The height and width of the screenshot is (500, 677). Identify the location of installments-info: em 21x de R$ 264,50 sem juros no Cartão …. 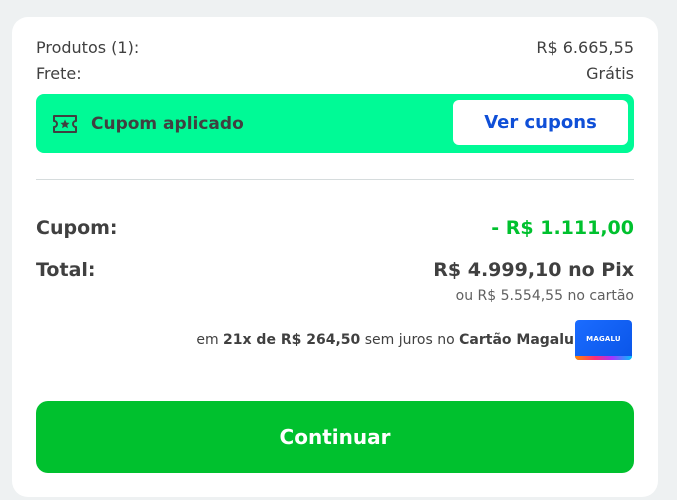
(385, 340).